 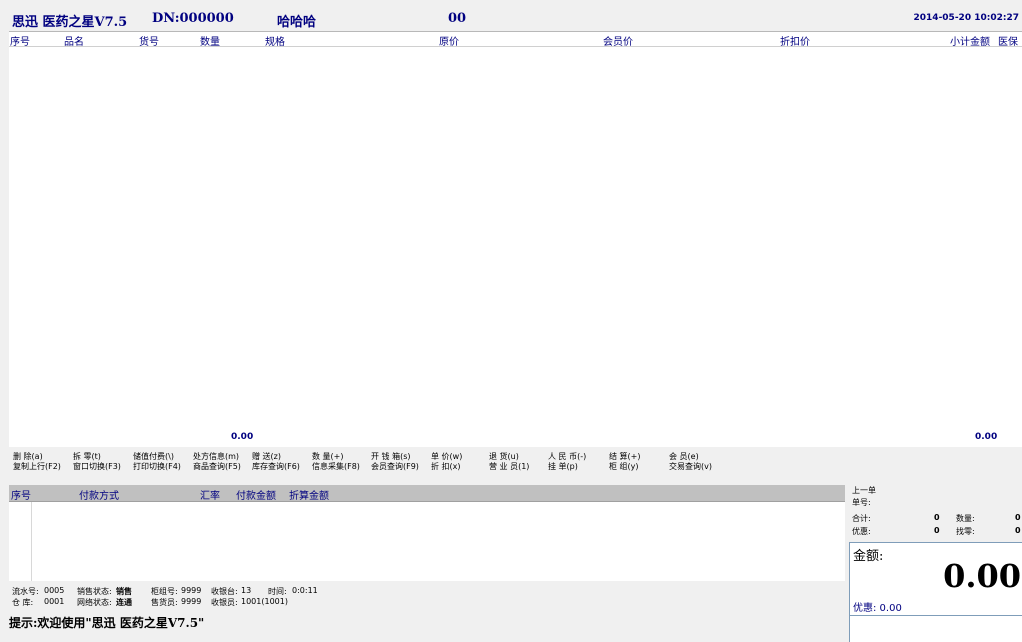 What do you see at coordinates (965, 518) in the screenshot?
I see `qty-label: 数量:` at bounding box center [965, 518].